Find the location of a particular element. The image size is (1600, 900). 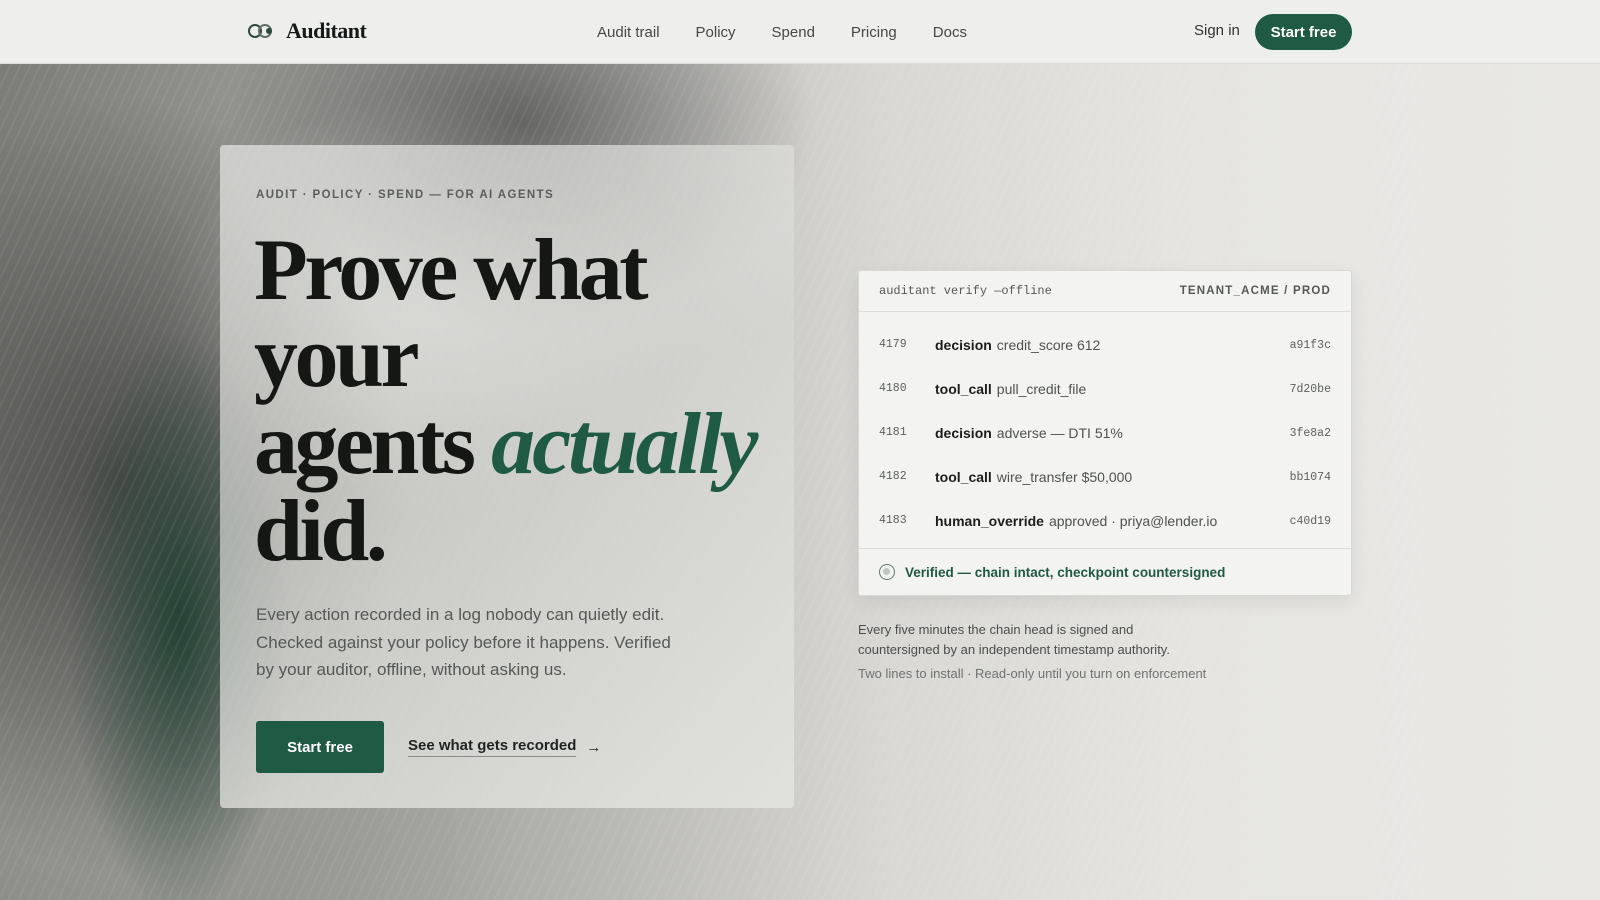

hero-start-free-button: Start free is located at coordinates (320, 747).